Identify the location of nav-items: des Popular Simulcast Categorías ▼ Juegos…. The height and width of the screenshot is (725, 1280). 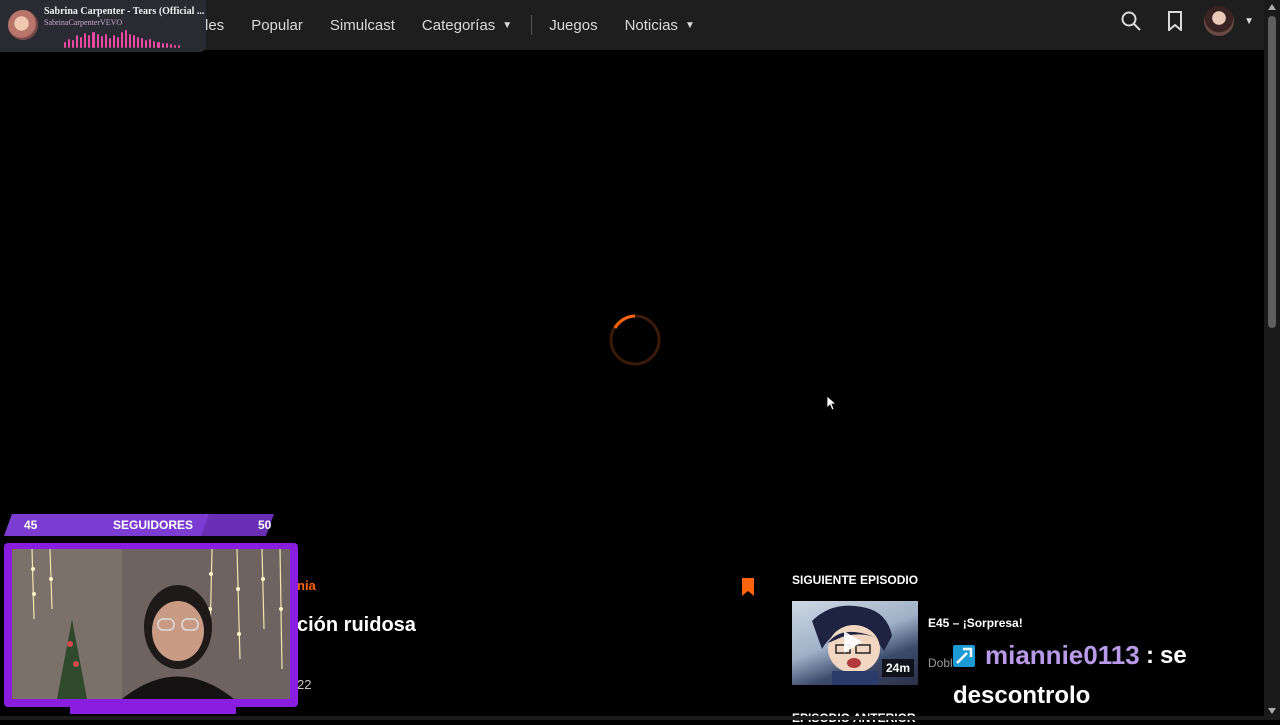
(461, 25).